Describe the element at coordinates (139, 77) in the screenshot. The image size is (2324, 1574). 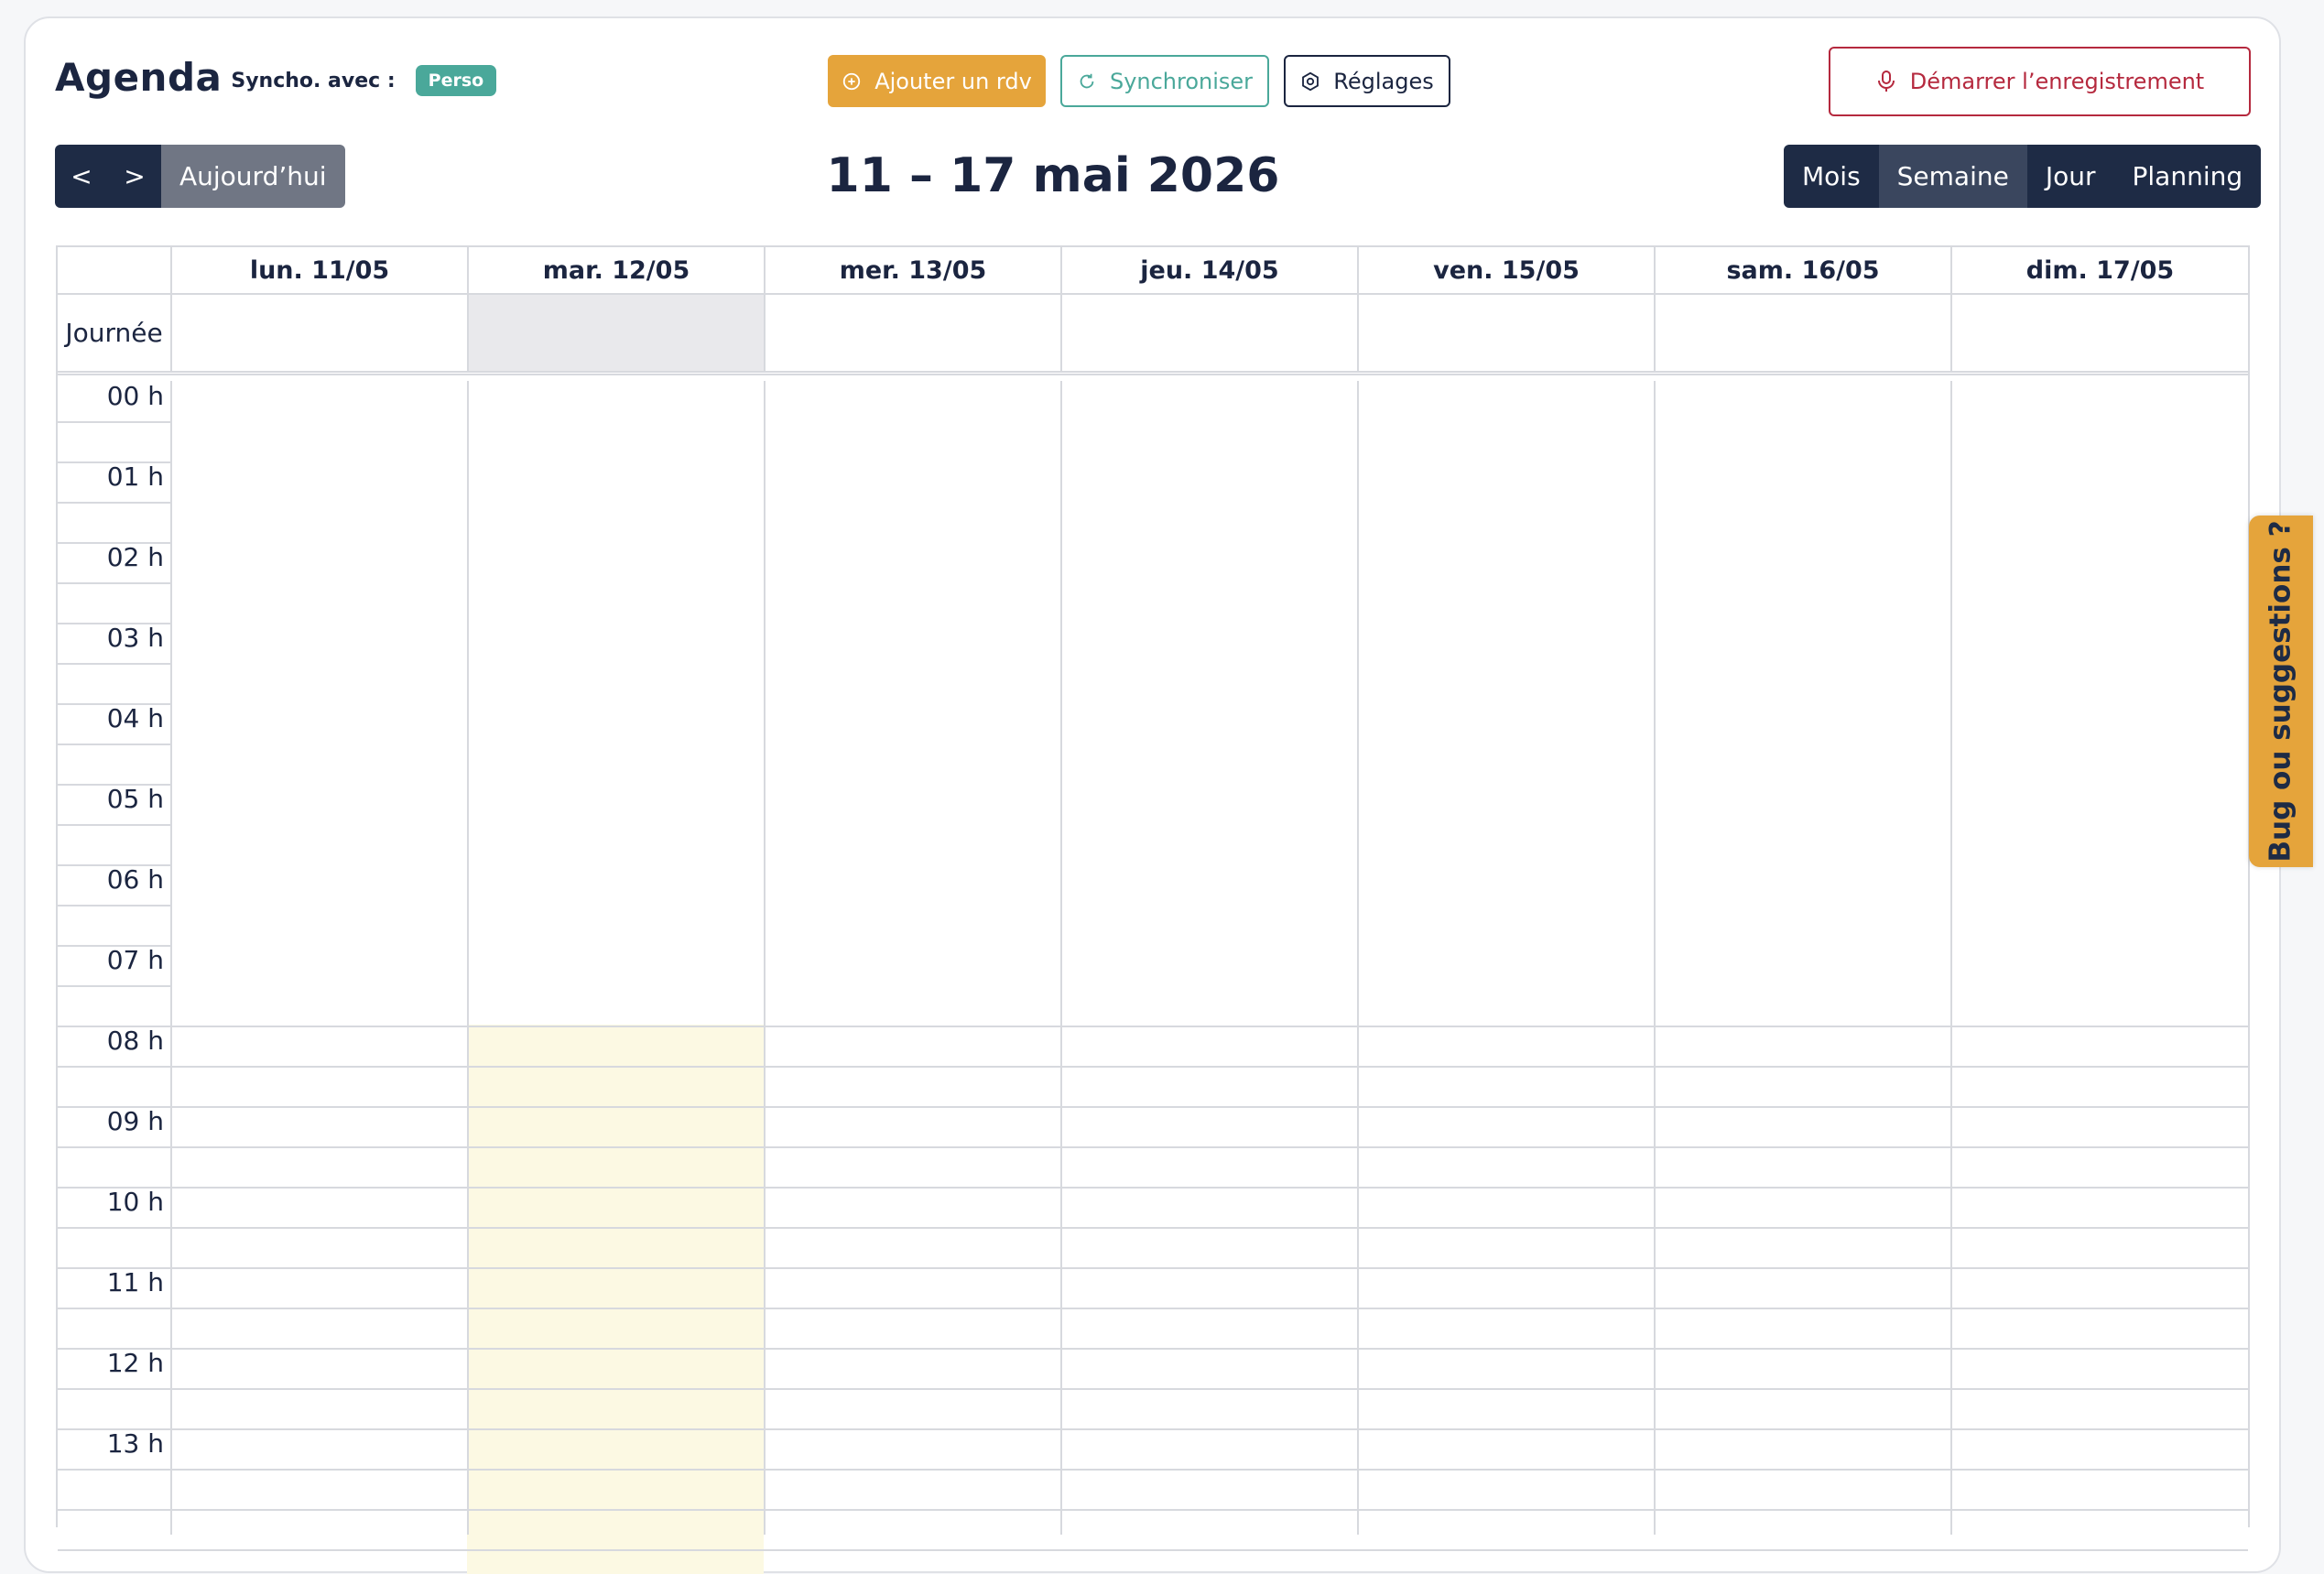
I see `page-title: Agenda` at that location.